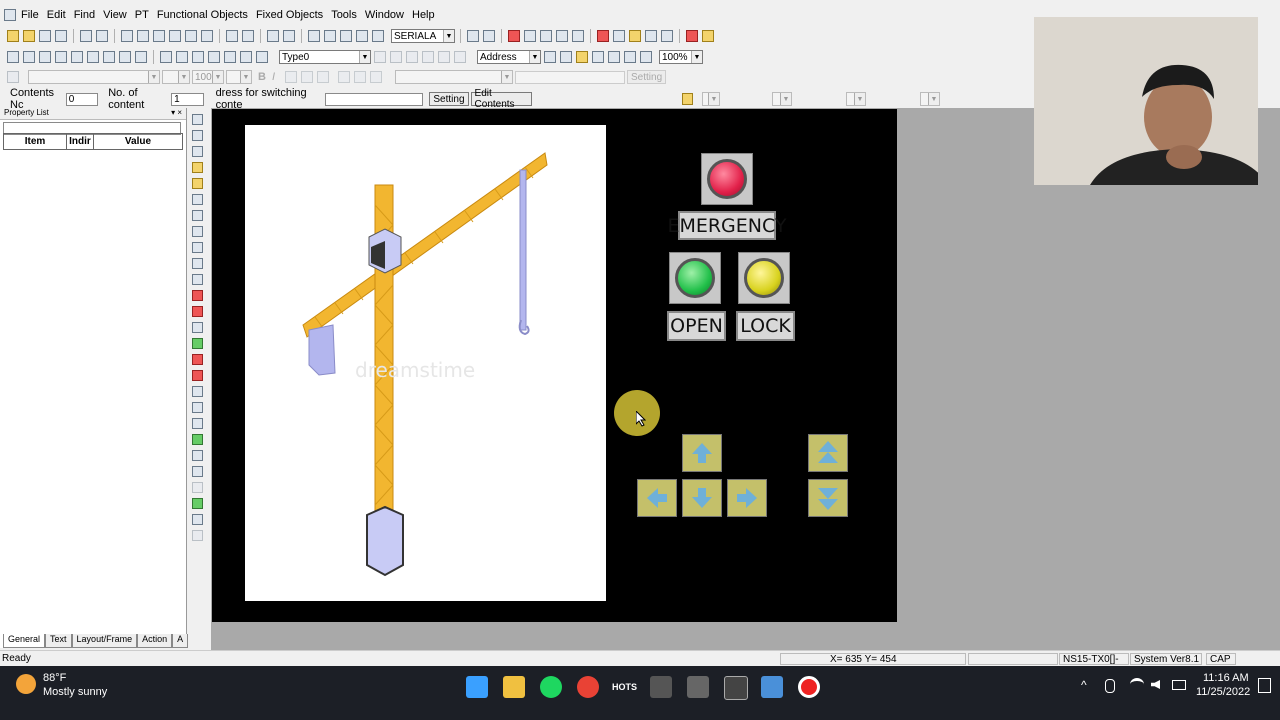 The width and height of the screenshot is (1280, 720). Describe the element at coordinates (325, 57) in the screenshot. I see `type-select: Type0 ▼` at that location.